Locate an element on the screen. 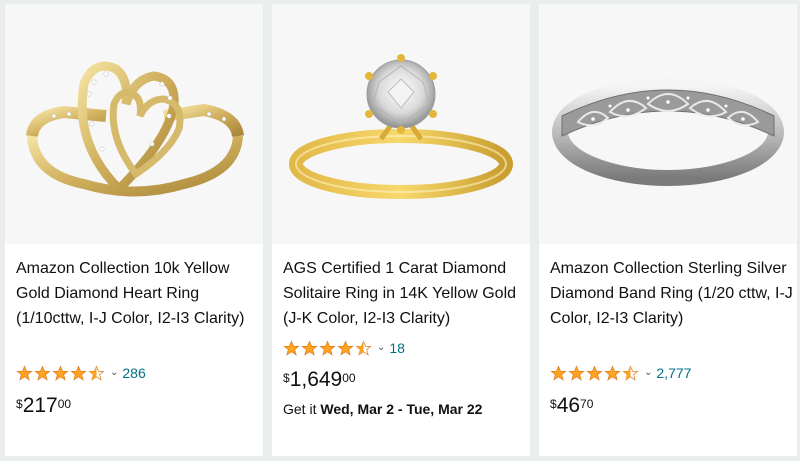  product-rating: ⌄ 2,777 is located at coordinates (620, 373).